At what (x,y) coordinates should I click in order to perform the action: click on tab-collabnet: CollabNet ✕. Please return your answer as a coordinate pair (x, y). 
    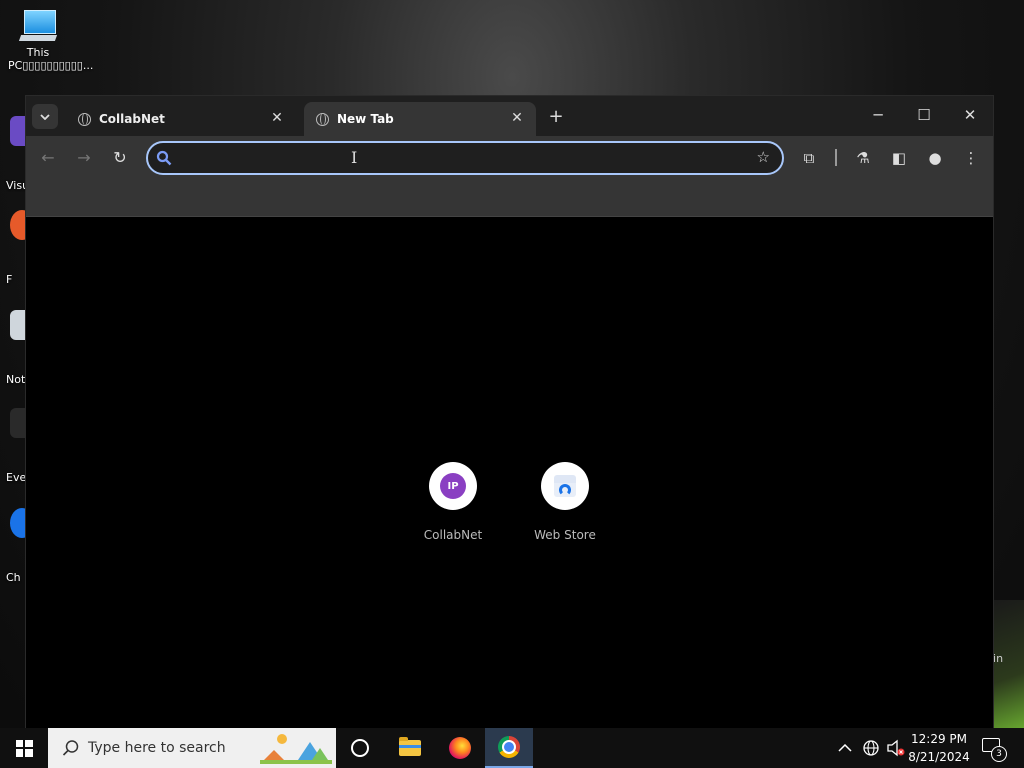
    Looking at the image, I should click on (181, 119).